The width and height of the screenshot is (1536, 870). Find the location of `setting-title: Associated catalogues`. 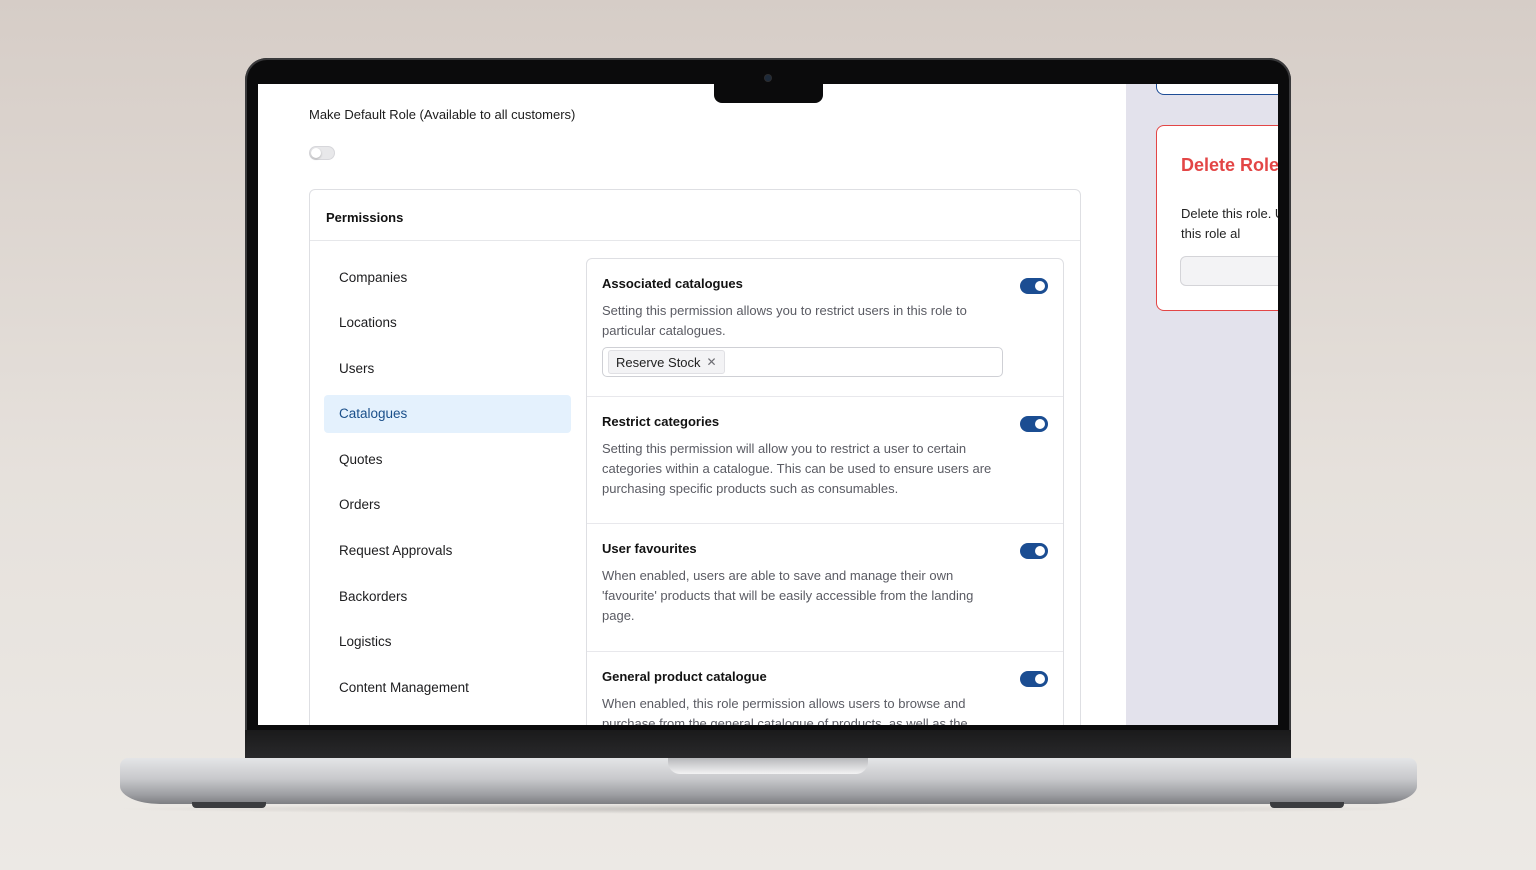

setting-title: Associated catalogues is located at coordinates (672, 283).